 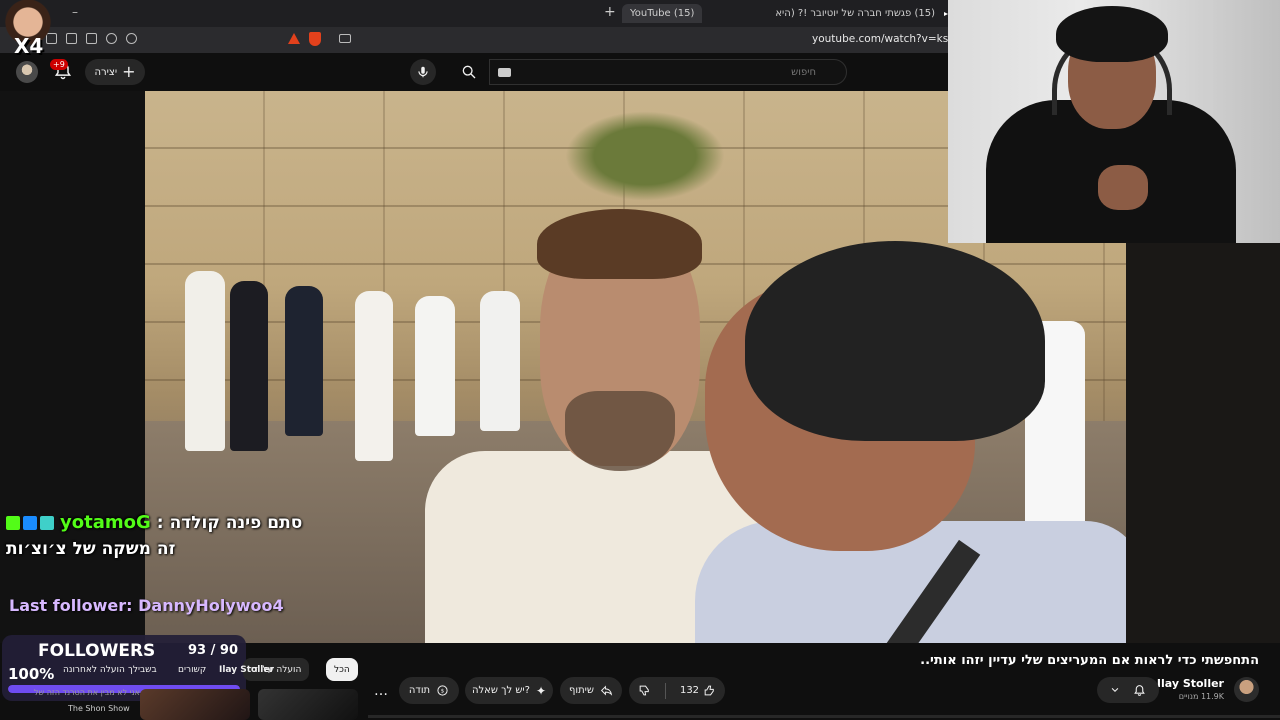 What do you see at coordinates (541, 690) in the screenshot?
I see `sparkle-icon: ✦` at bounding box center [541, 690].